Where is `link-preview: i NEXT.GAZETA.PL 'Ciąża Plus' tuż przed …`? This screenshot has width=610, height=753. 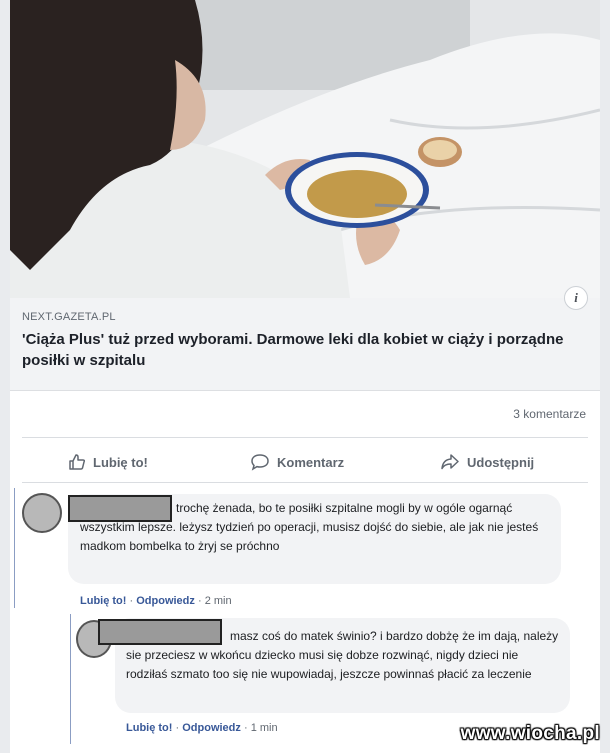 link-preview: i NEXT.GAZETA.PL 'Ciąża Plus' tuż przed … is located at coordinates (305, 338).